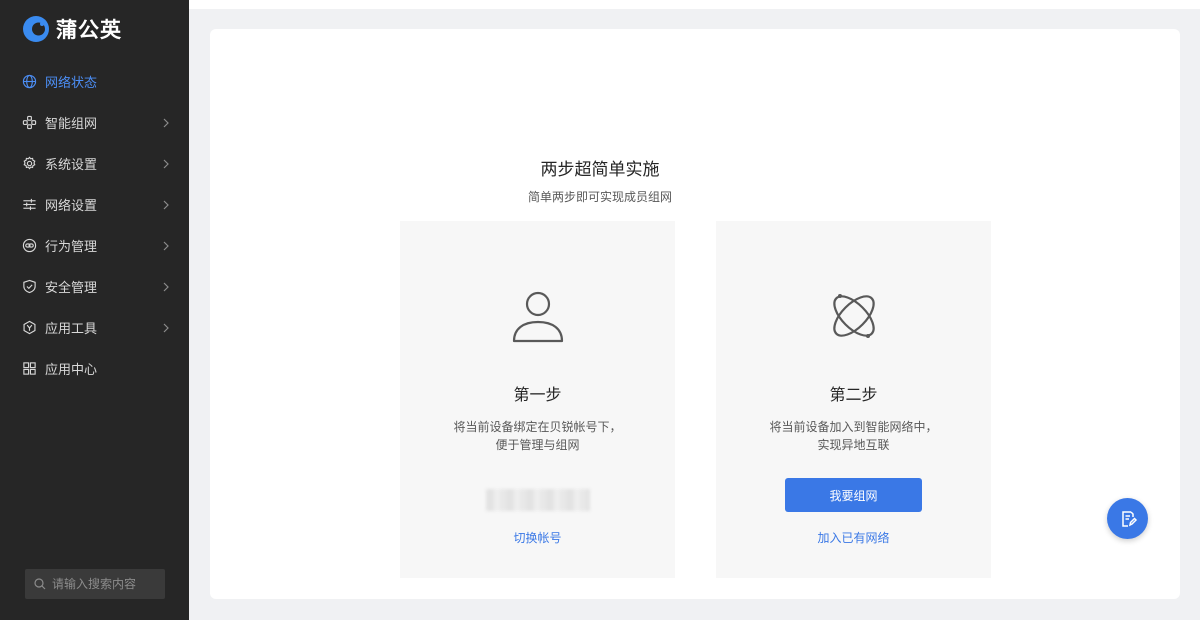 This screenshot has width=1200, height=620. What do you see at coordinates (71, 370) in the screenshot?
I see `sidebar-item-label: 应用中心` at bounding box center [71, 370].